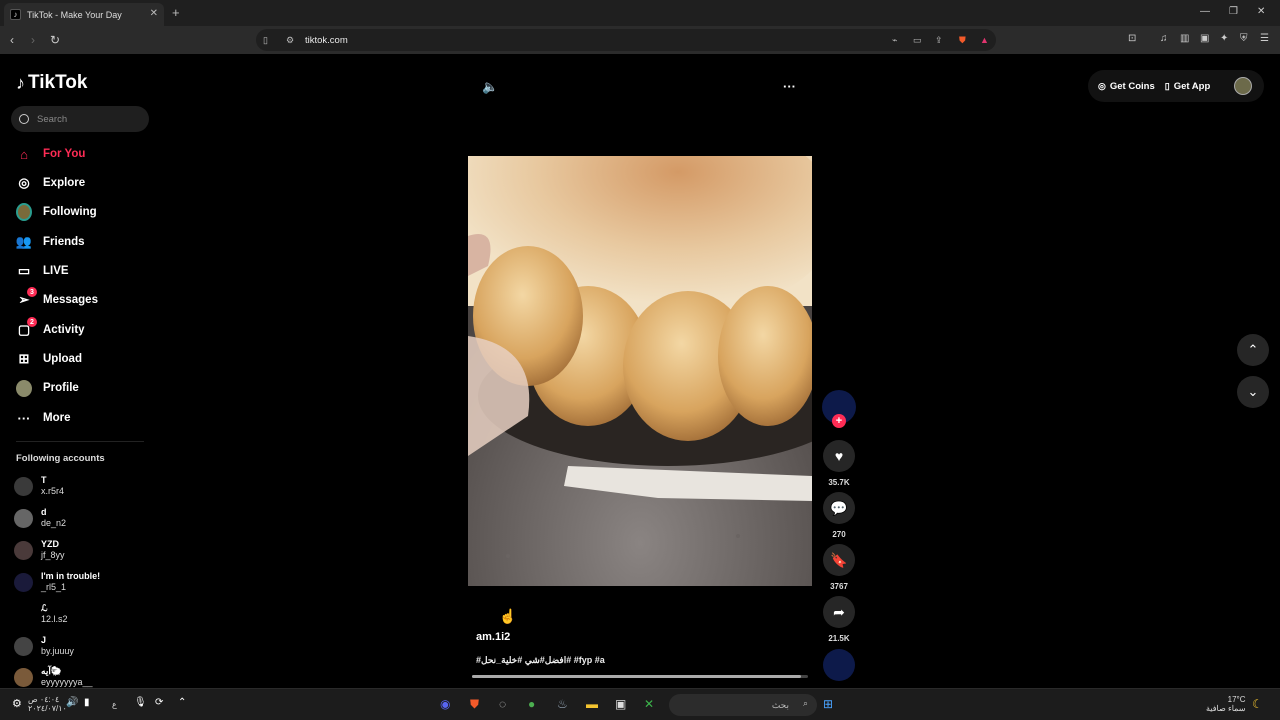  Describe the element at coordinates (1244, 38) in the screenshot. I see `vpn-icon: ⛨` at that location.